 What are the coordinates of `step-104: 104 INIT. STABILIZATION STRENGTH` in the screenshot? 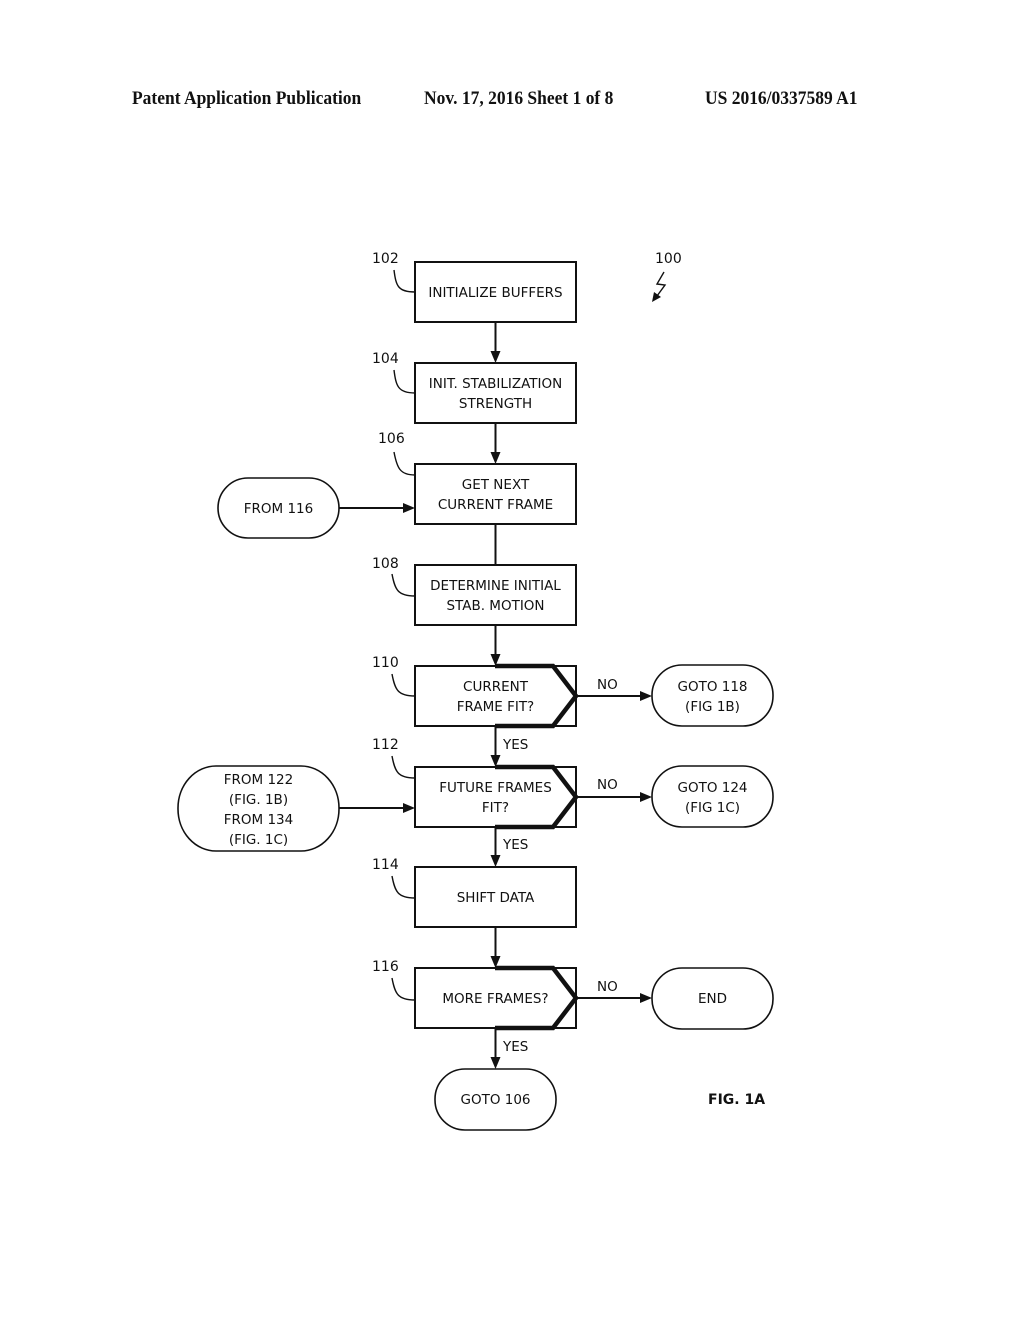 It's located at (474, 387).